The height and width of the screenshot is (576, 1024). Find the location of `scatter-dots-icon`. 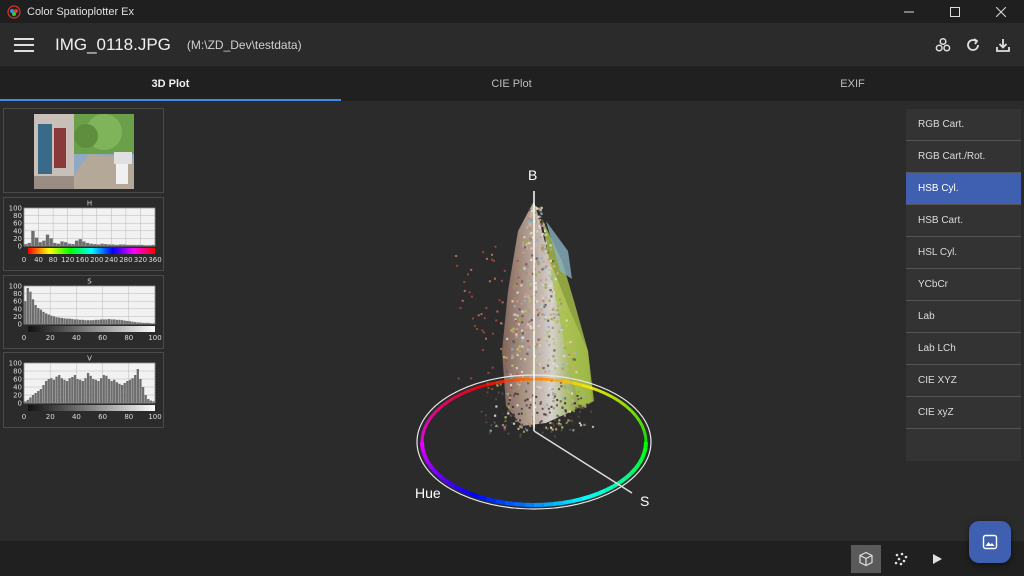

scatter-dots-icon is located at coordinates (901, 559).